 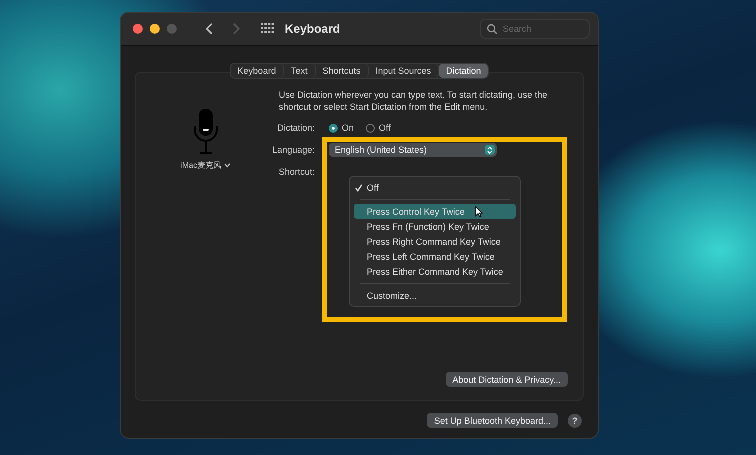 I want to click on checkmark-icon, so click(x=359, y=188).